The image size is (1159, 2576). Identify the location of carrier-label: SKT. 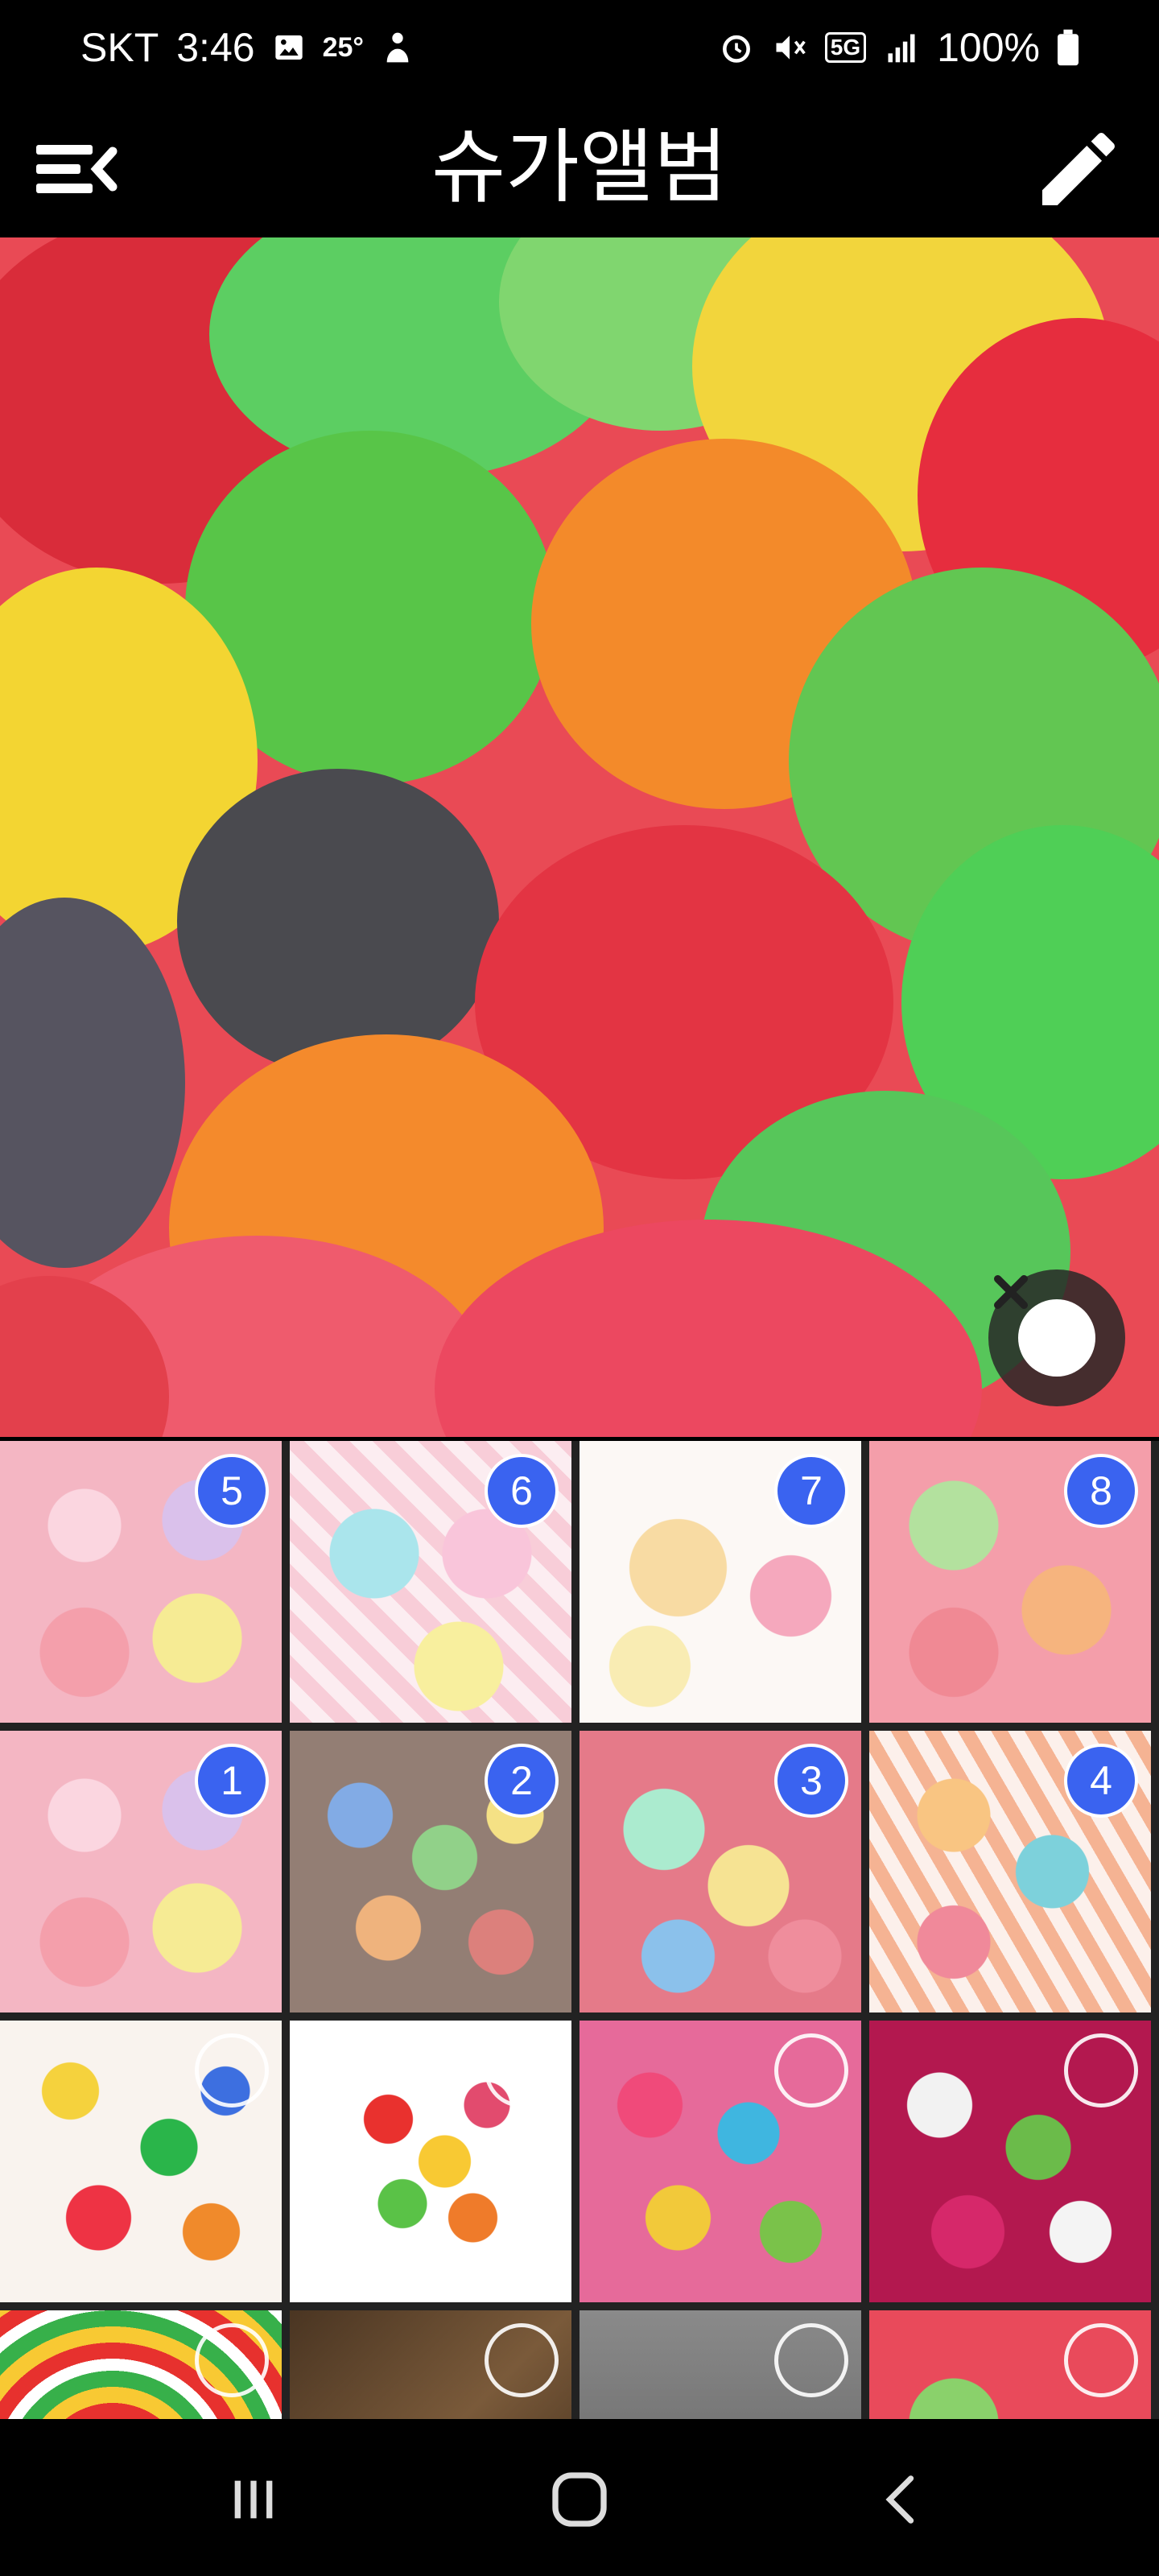
(119, 47).